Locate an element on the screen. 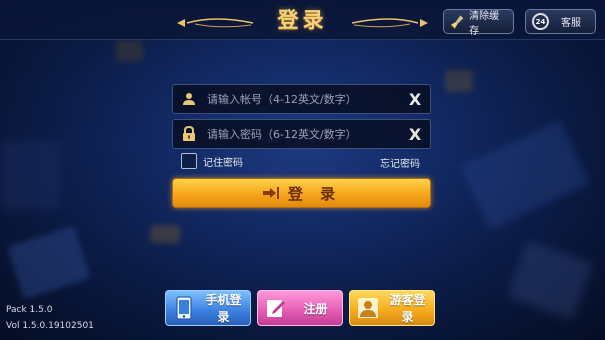 The height and width of the screenshot is (340, 605). login-button: 登 录 is located at coordinates (301, 193).